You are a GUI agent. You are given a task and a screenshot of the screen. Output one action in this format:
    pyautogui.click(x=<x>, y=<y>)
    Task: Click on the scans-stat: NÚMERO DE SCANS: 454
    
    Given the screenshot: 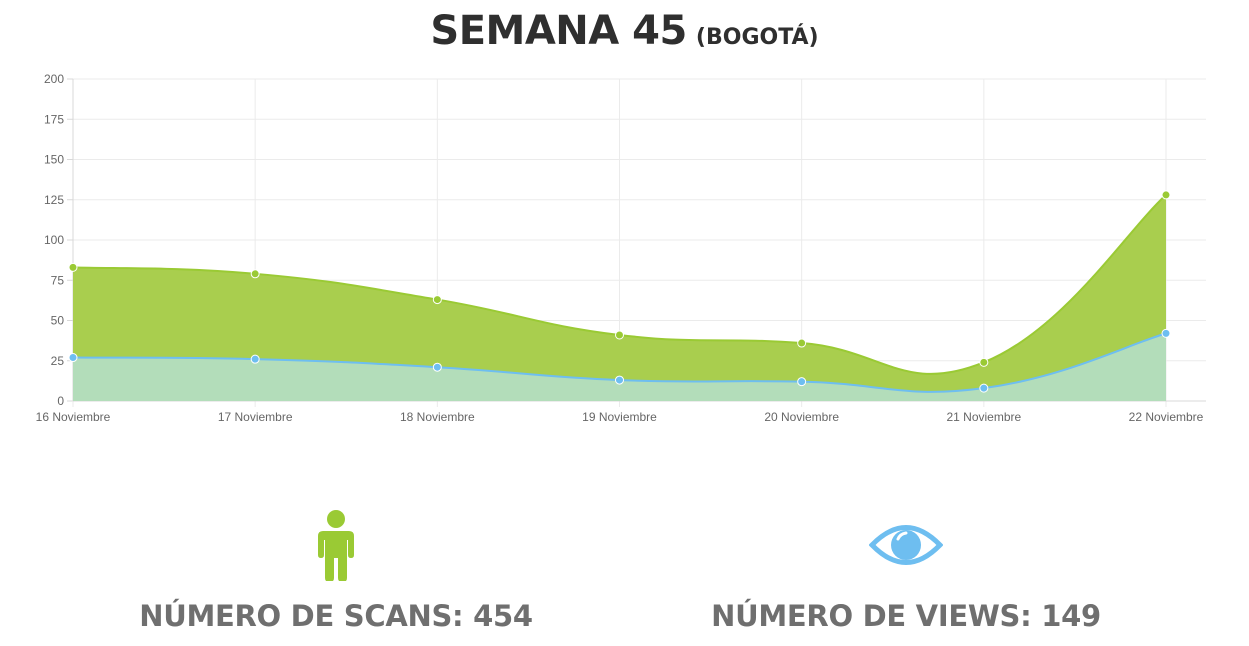 What is the action you would take?
    pyautogui.click(x=336, y=569)
    